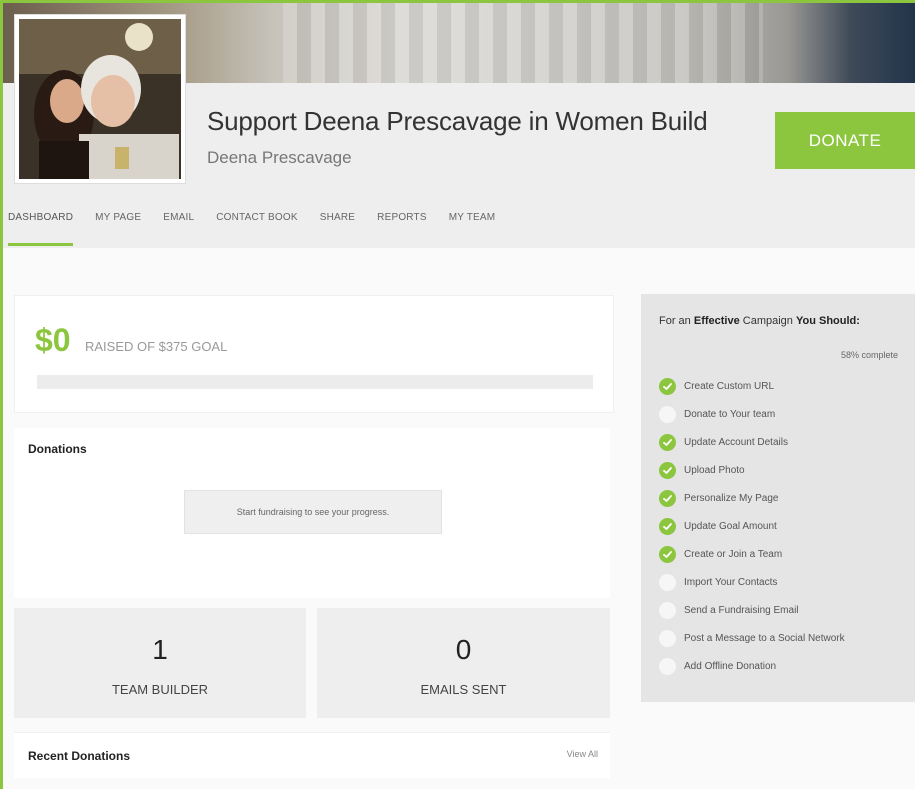  What do you see at coordinates (582, 754) in the screenshot?
I see `view-all-link: View All` at bounding box center [582, 754].